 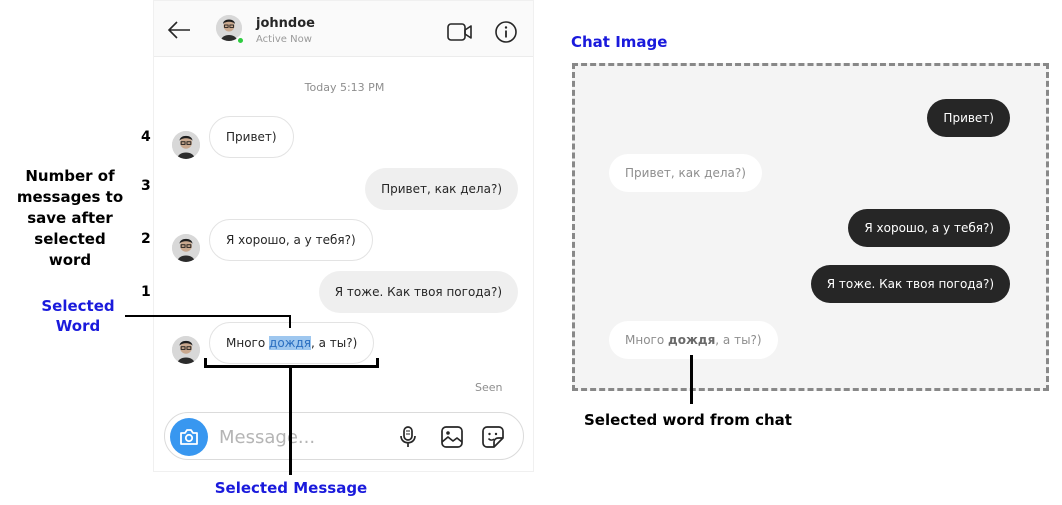 I want to click on selected-word-highlight: дождя, so click(x=290, y=343).